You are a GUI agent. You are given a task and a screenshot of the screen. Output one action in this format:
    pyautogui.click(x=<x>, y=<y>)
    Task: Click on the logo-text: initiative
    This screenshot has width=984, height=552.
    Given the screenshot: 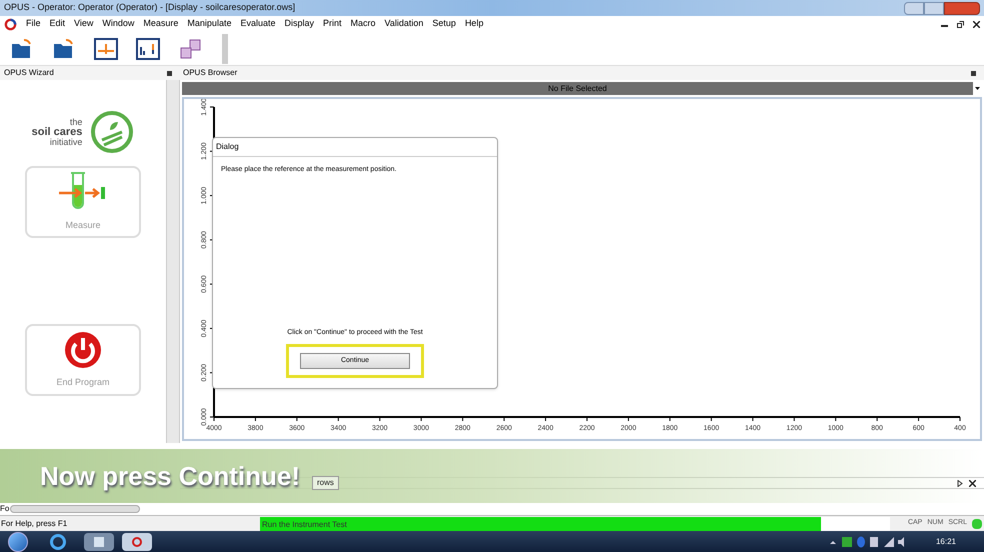 What is the action you would take?
    pyautogui.click(x=66, y=142)
    